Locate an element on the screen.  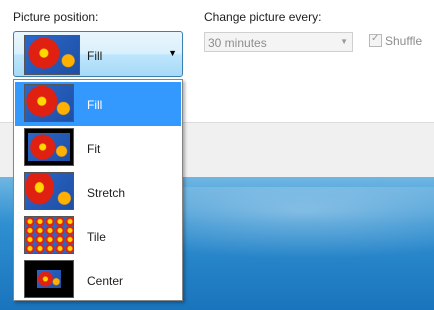
option-label: Fit is located at coordinates (94, 149).